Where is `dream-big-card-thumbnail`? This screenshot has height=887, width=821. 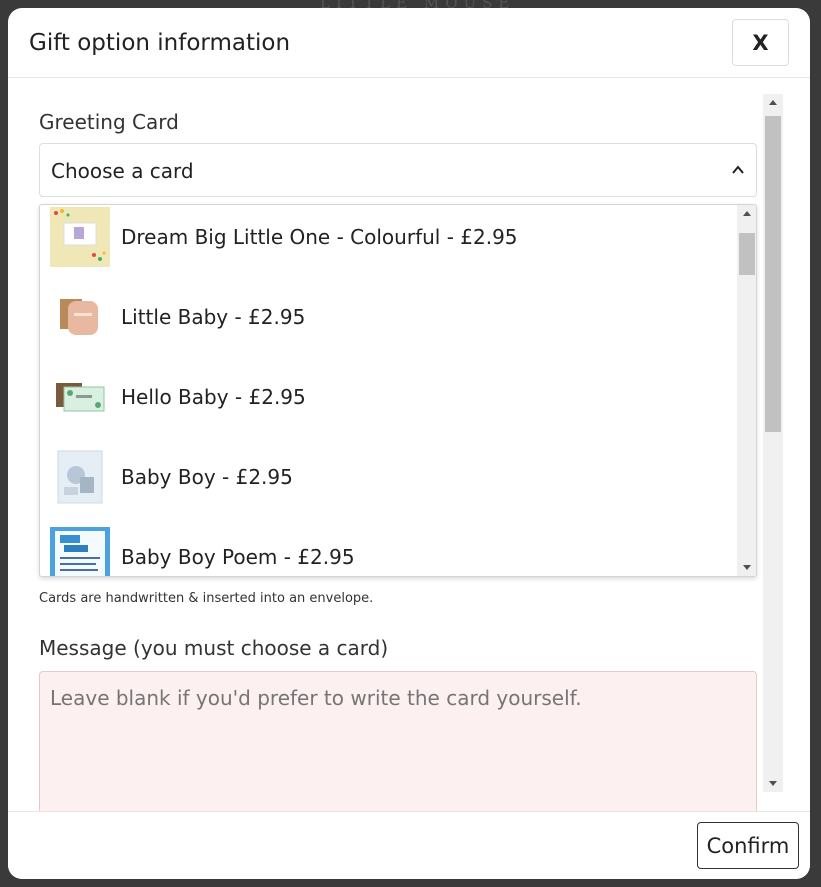 dream-big-card-thumbnail is located at coordinates (80, 237).